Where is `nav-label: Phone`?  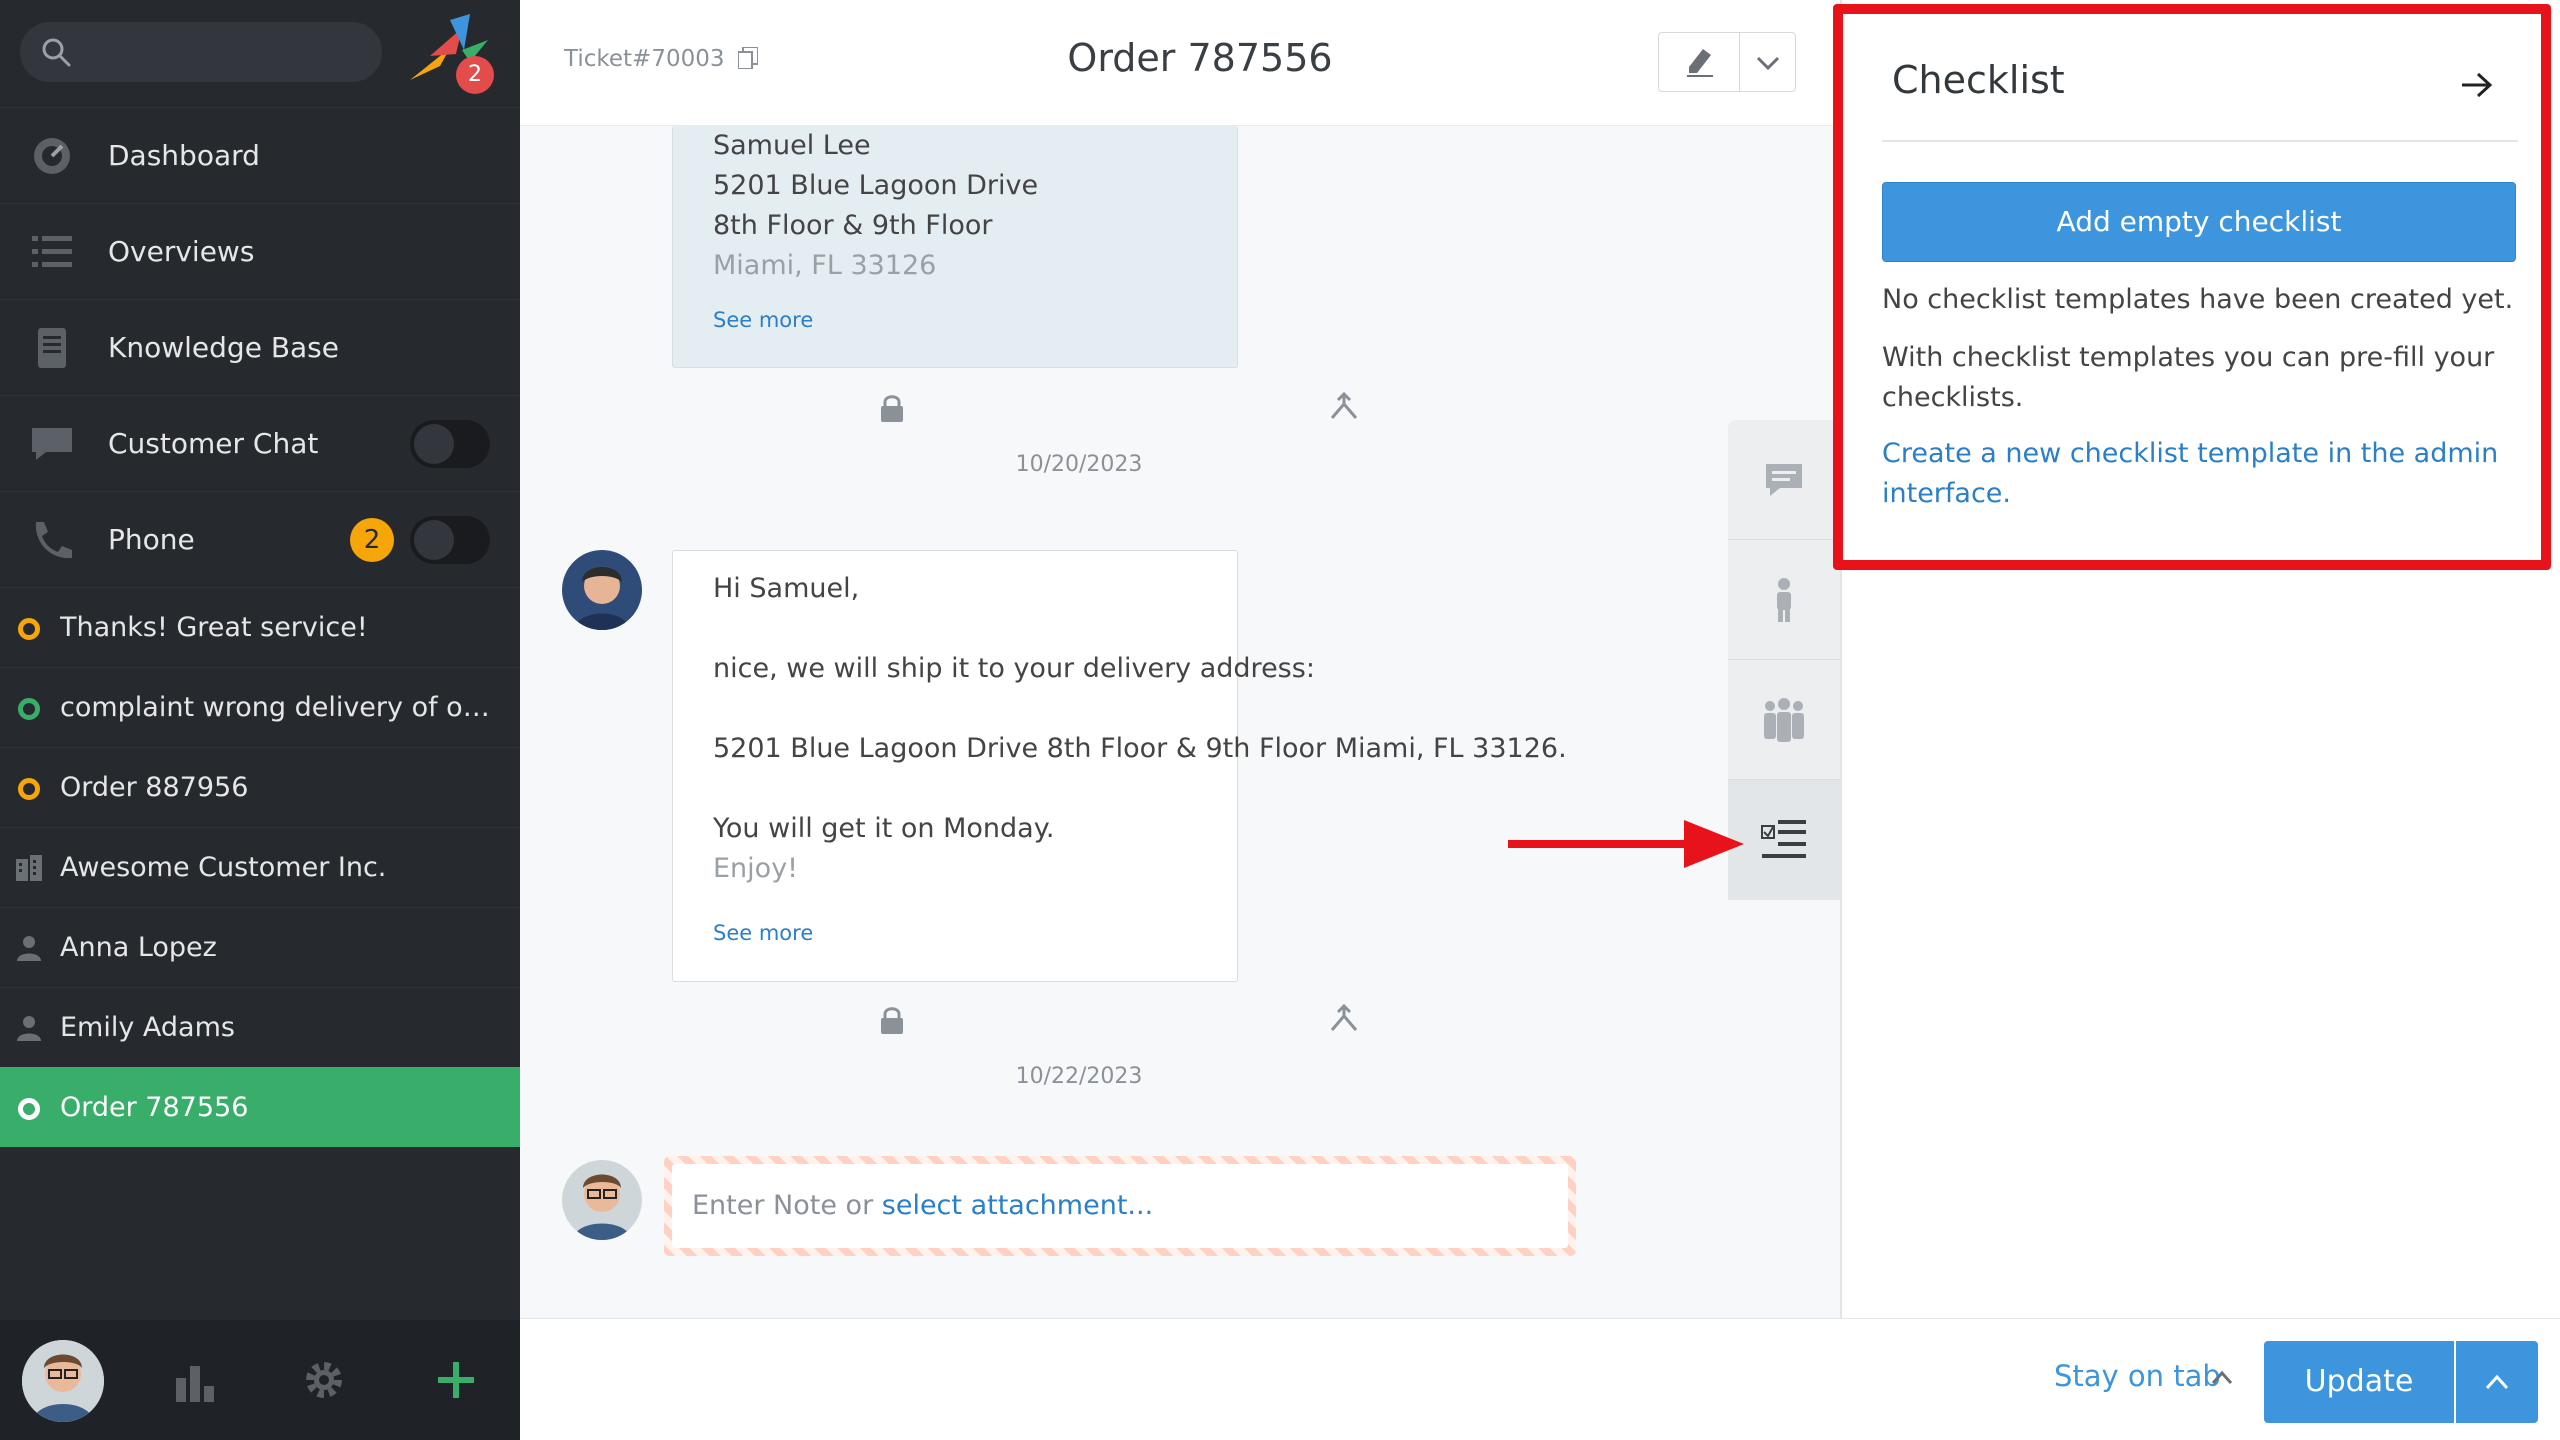 nav-label: Phone is located at coordinates (151, 539).